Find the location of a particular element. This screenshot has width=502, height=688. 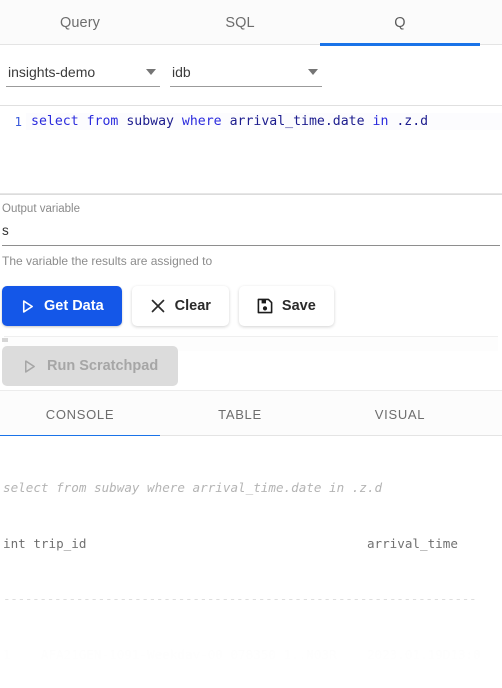

save-button: Save is located at coordinates (286, 306).